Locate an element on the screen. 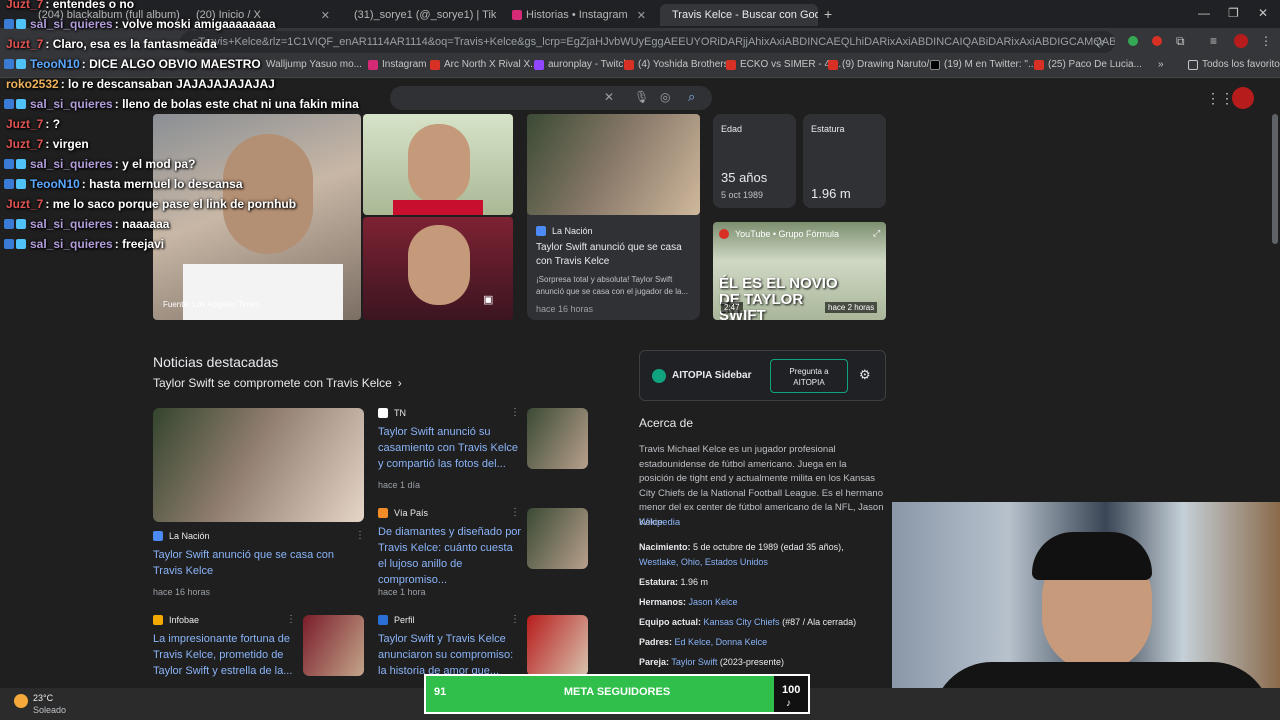 The width and height of the screenshot is (1280, 720). image-source: Fuente: Los Angeles Times is located at coordinates (211, 304).